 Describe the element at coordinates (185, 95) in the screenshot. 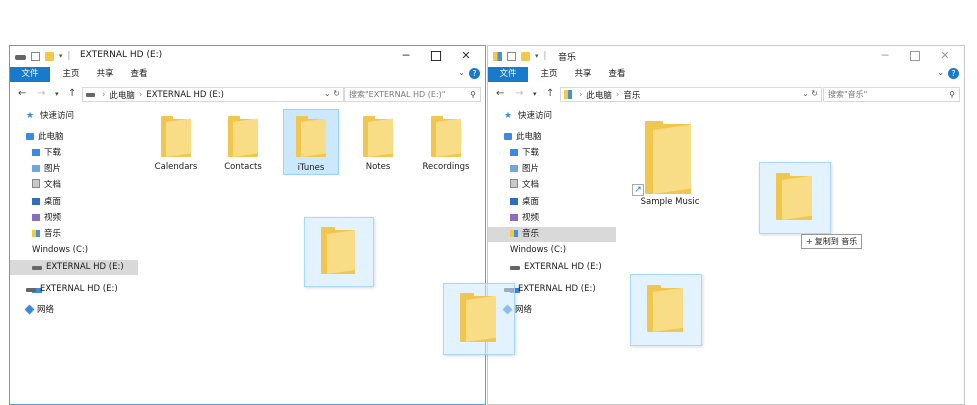

I see `breadcrumb-current: EXTERNAL HD (E:)` at that location.